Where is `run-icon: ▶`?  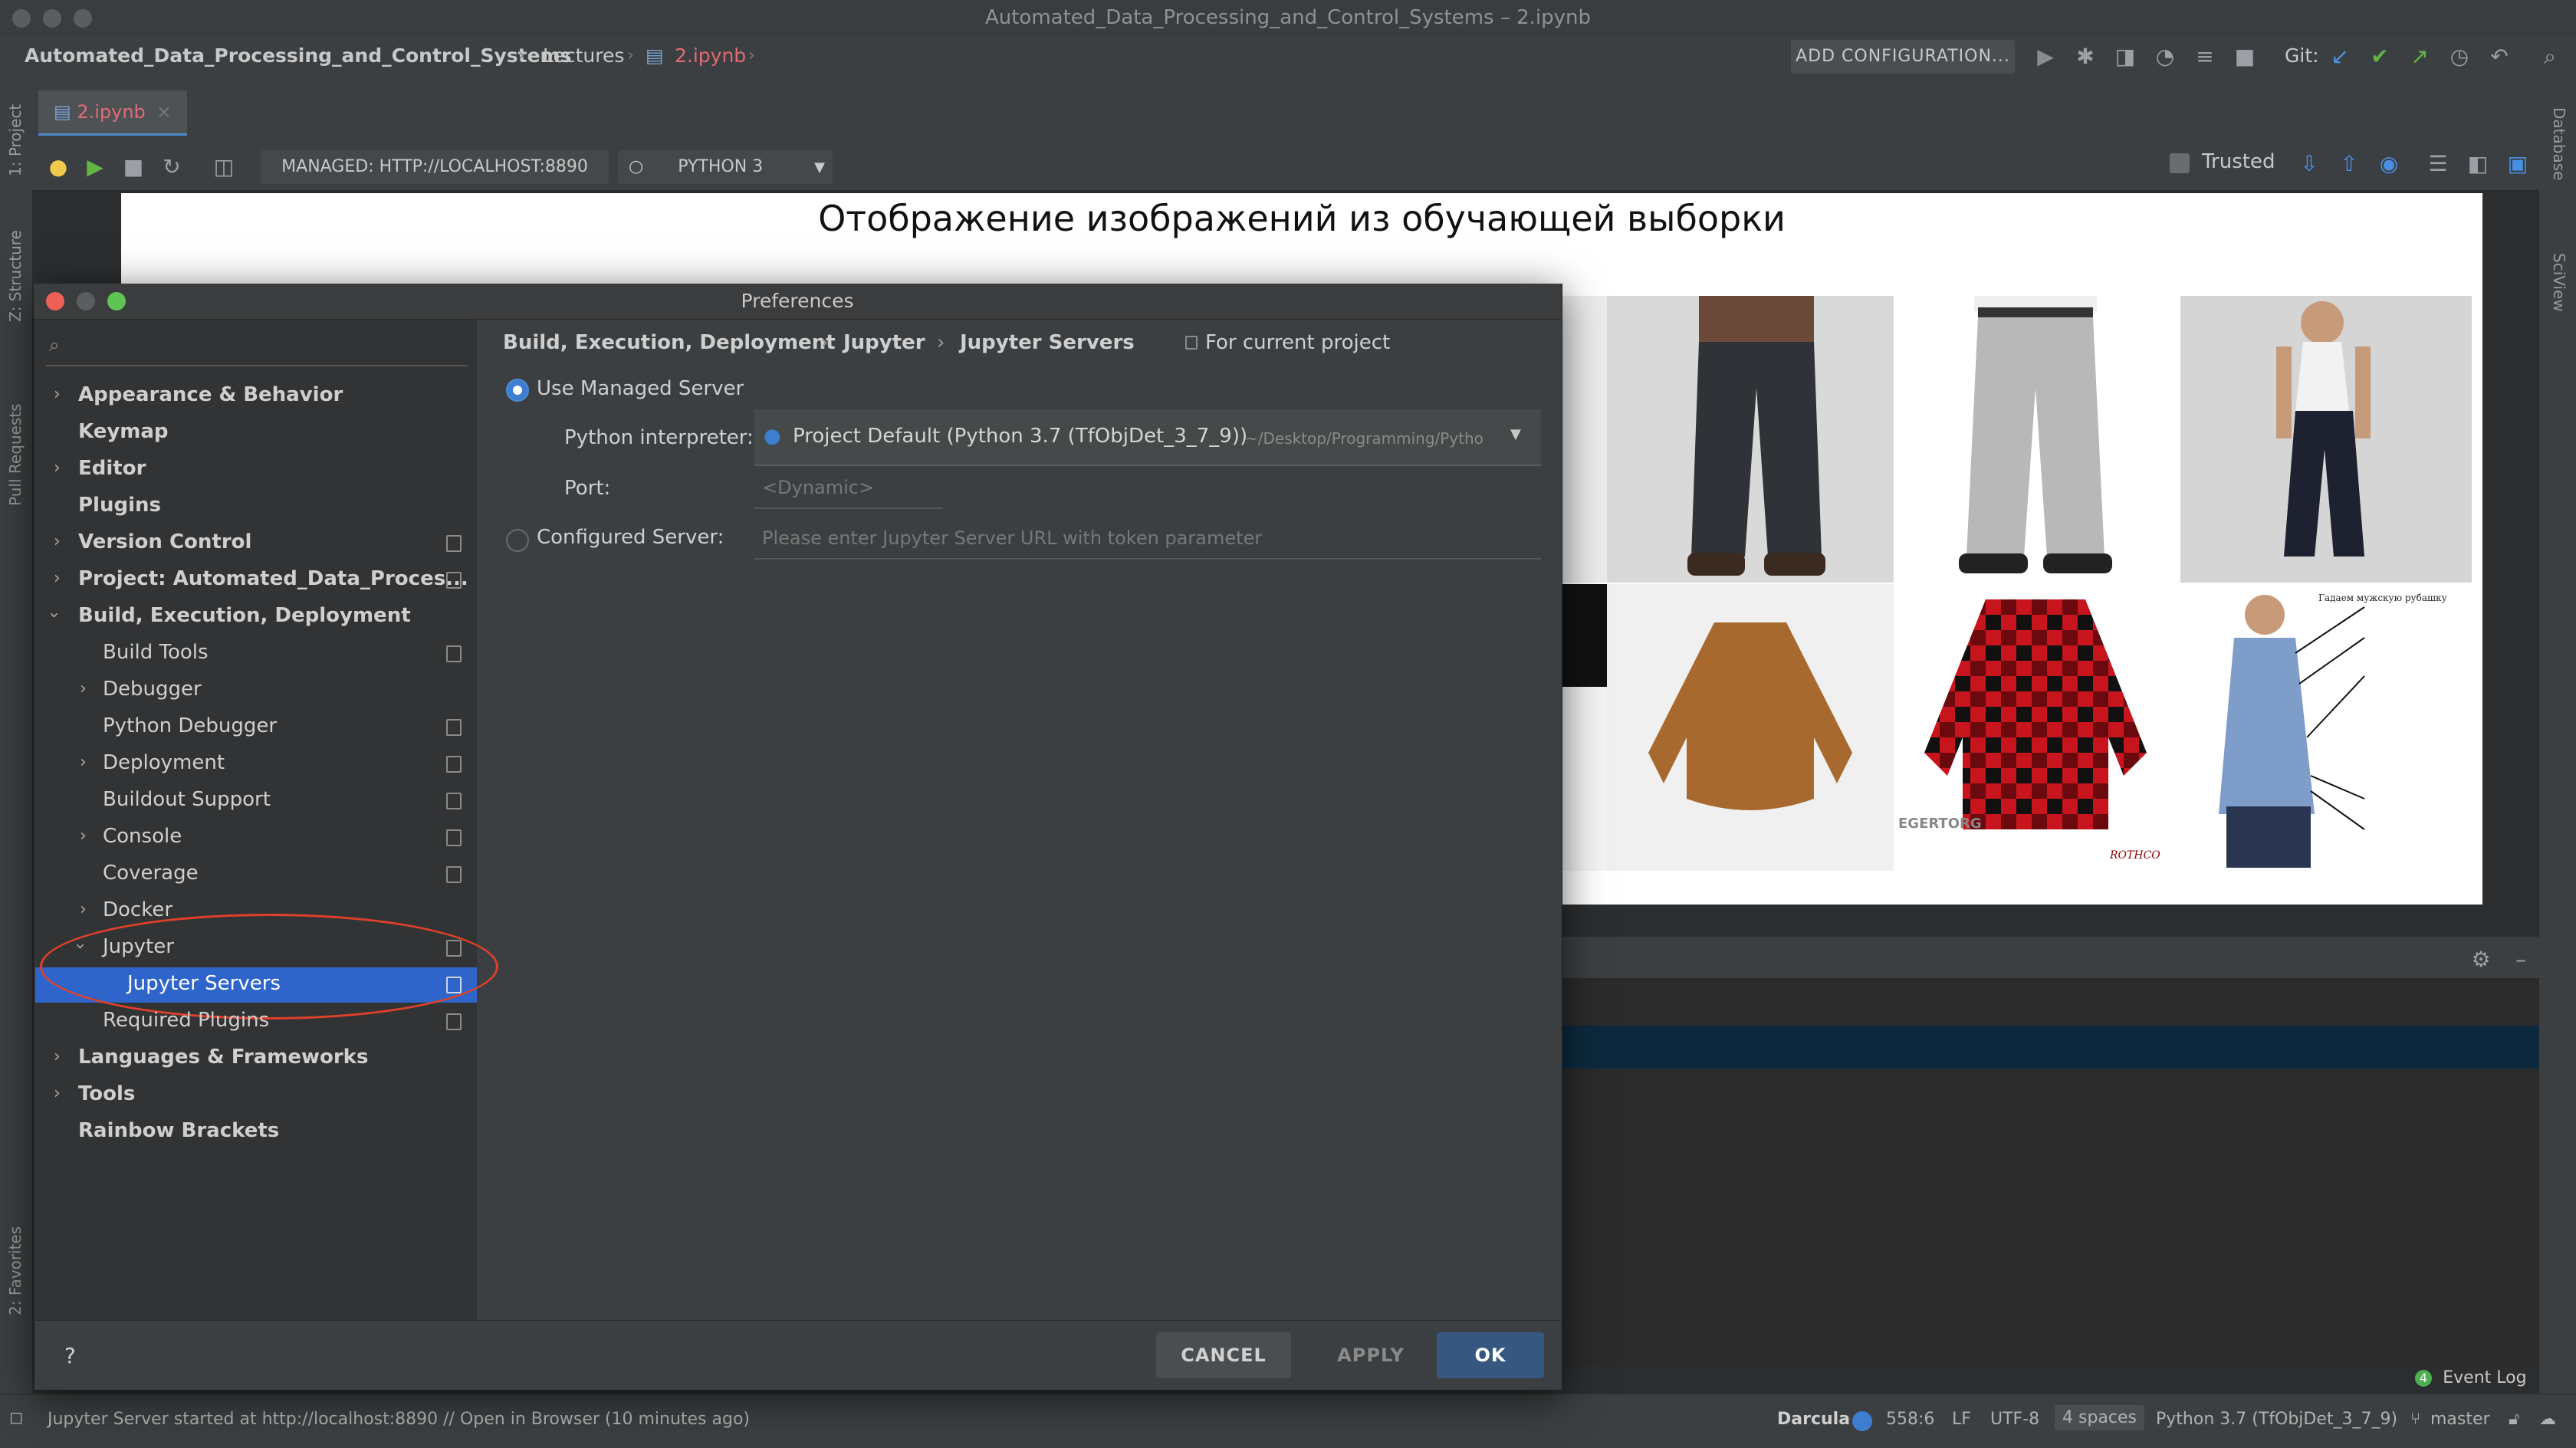 run-icon: ▶ is located at coordinates (2045, 56).